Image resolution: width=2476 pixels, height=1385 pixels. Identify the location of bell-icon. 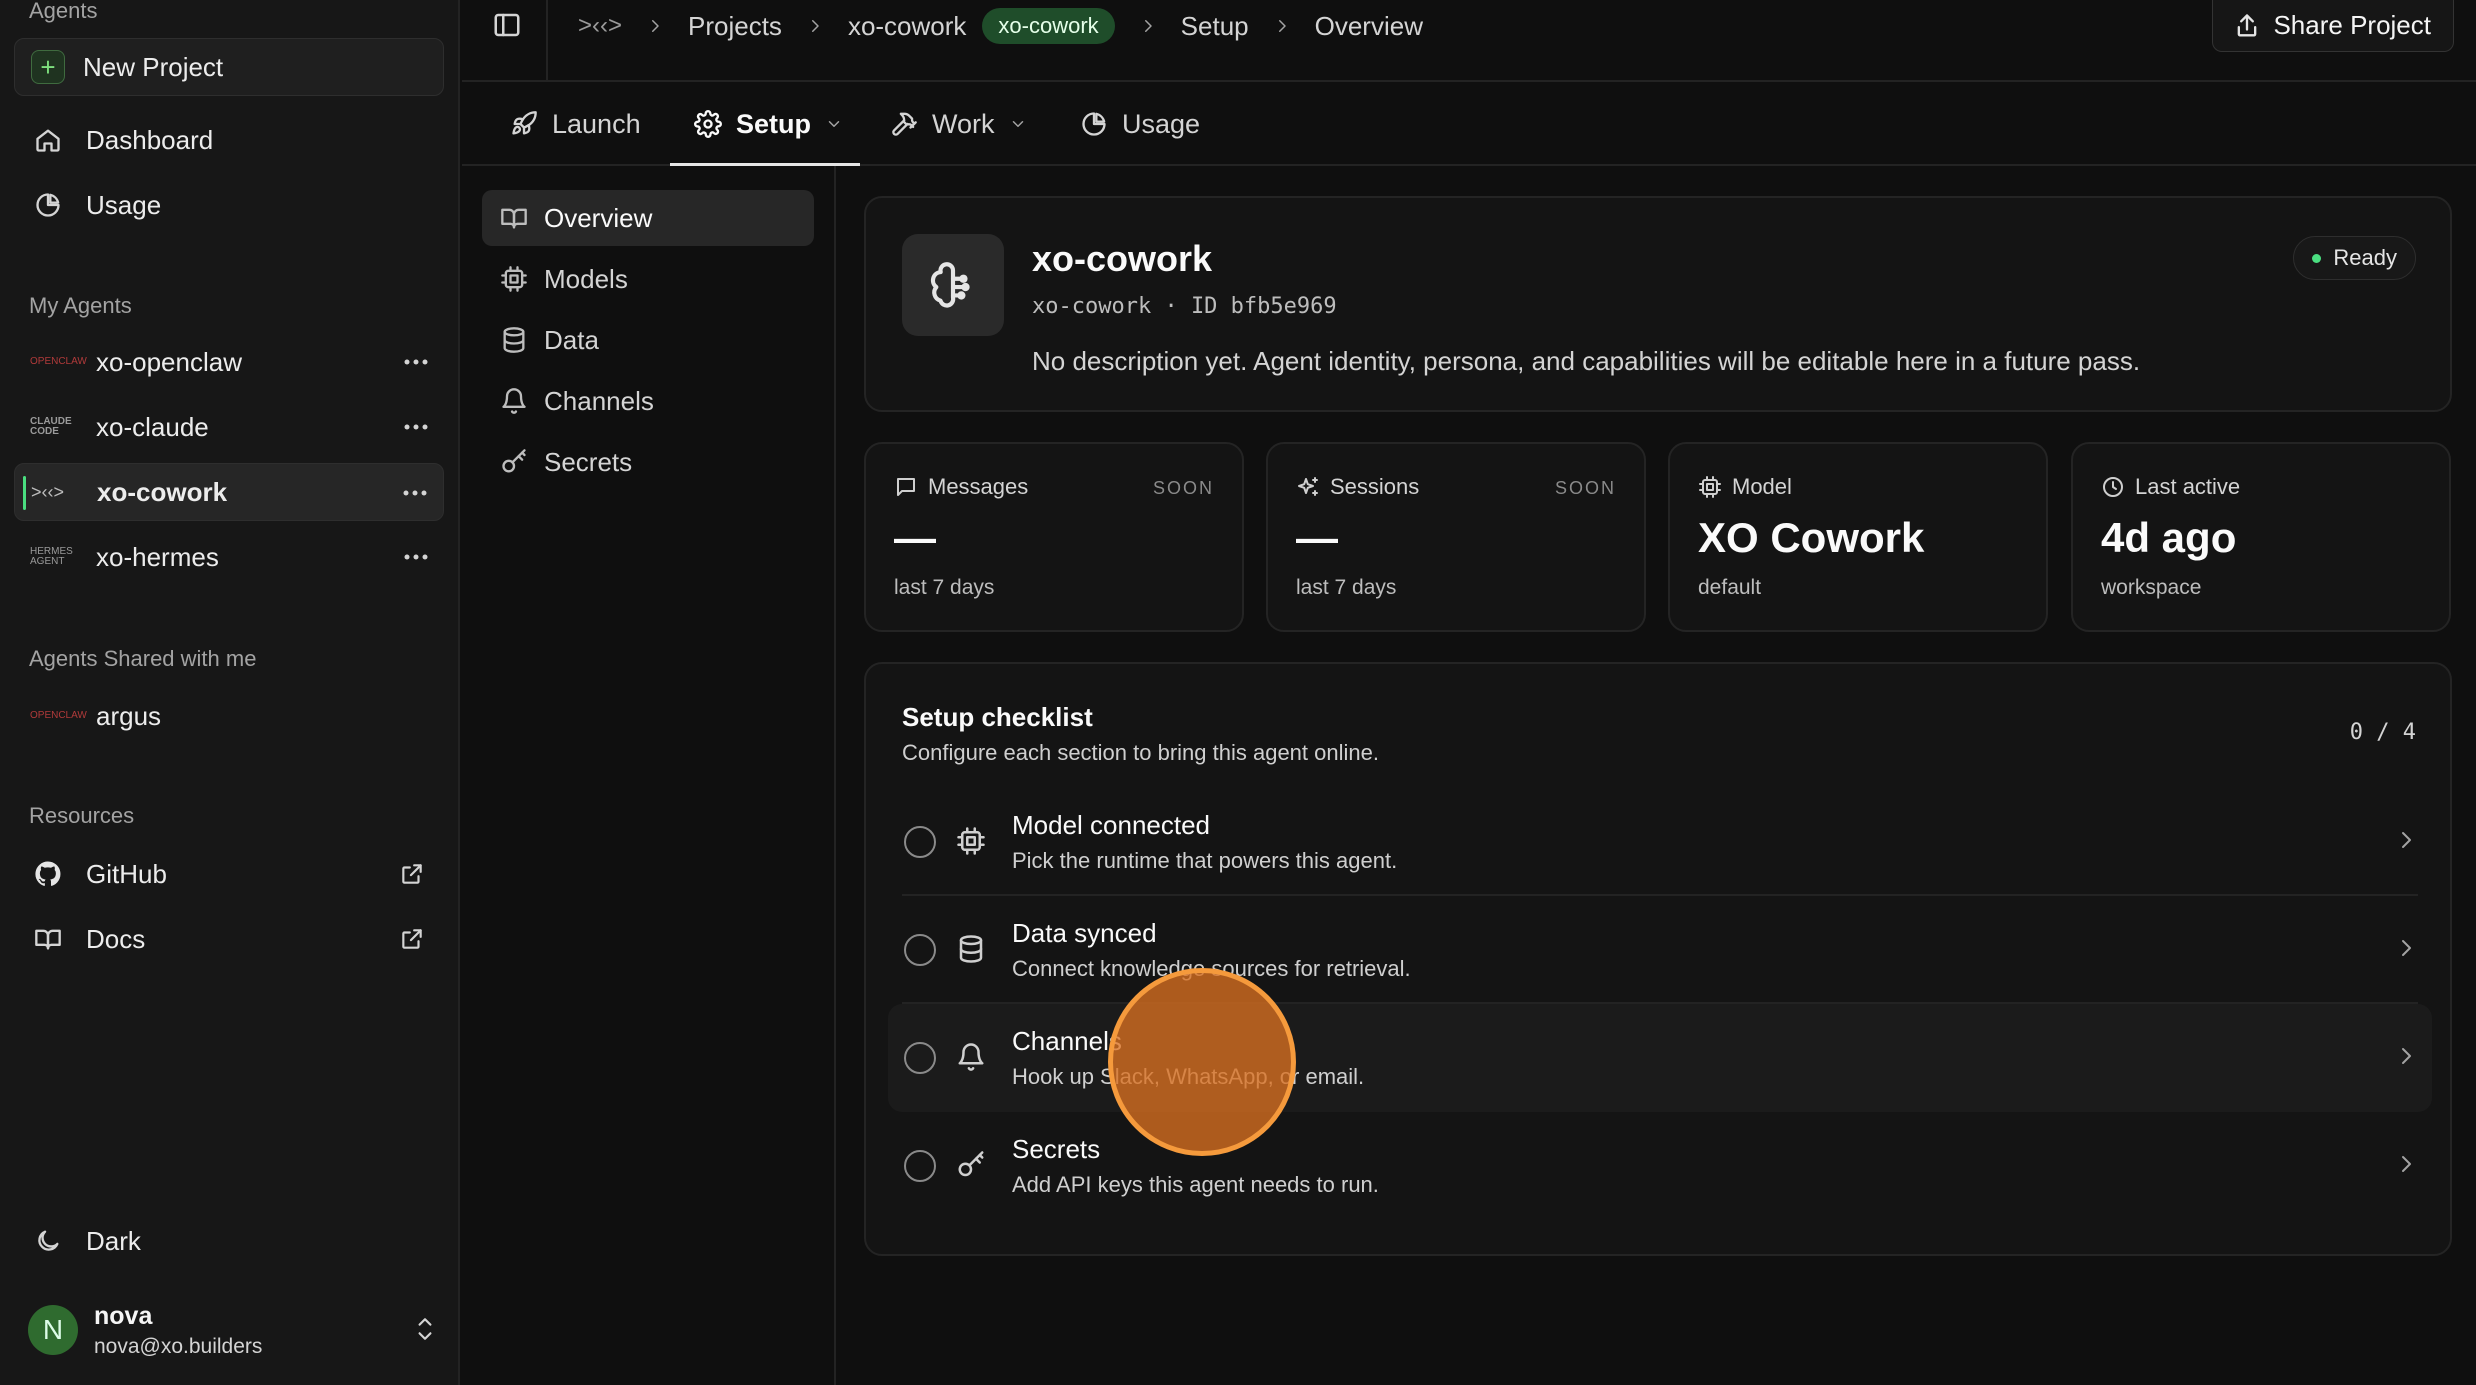
(971, 1057).